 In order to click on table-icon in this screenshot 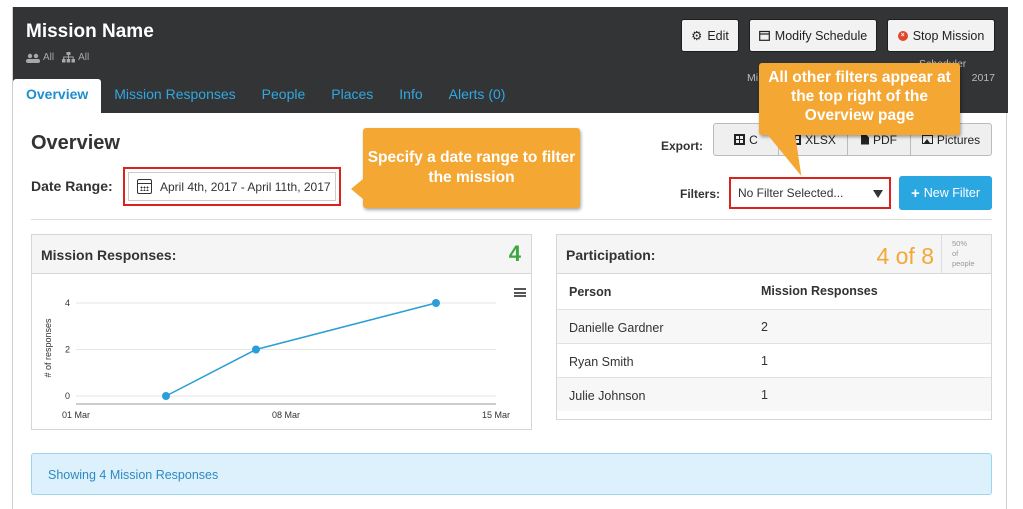, I will do `click(740, 139)`.